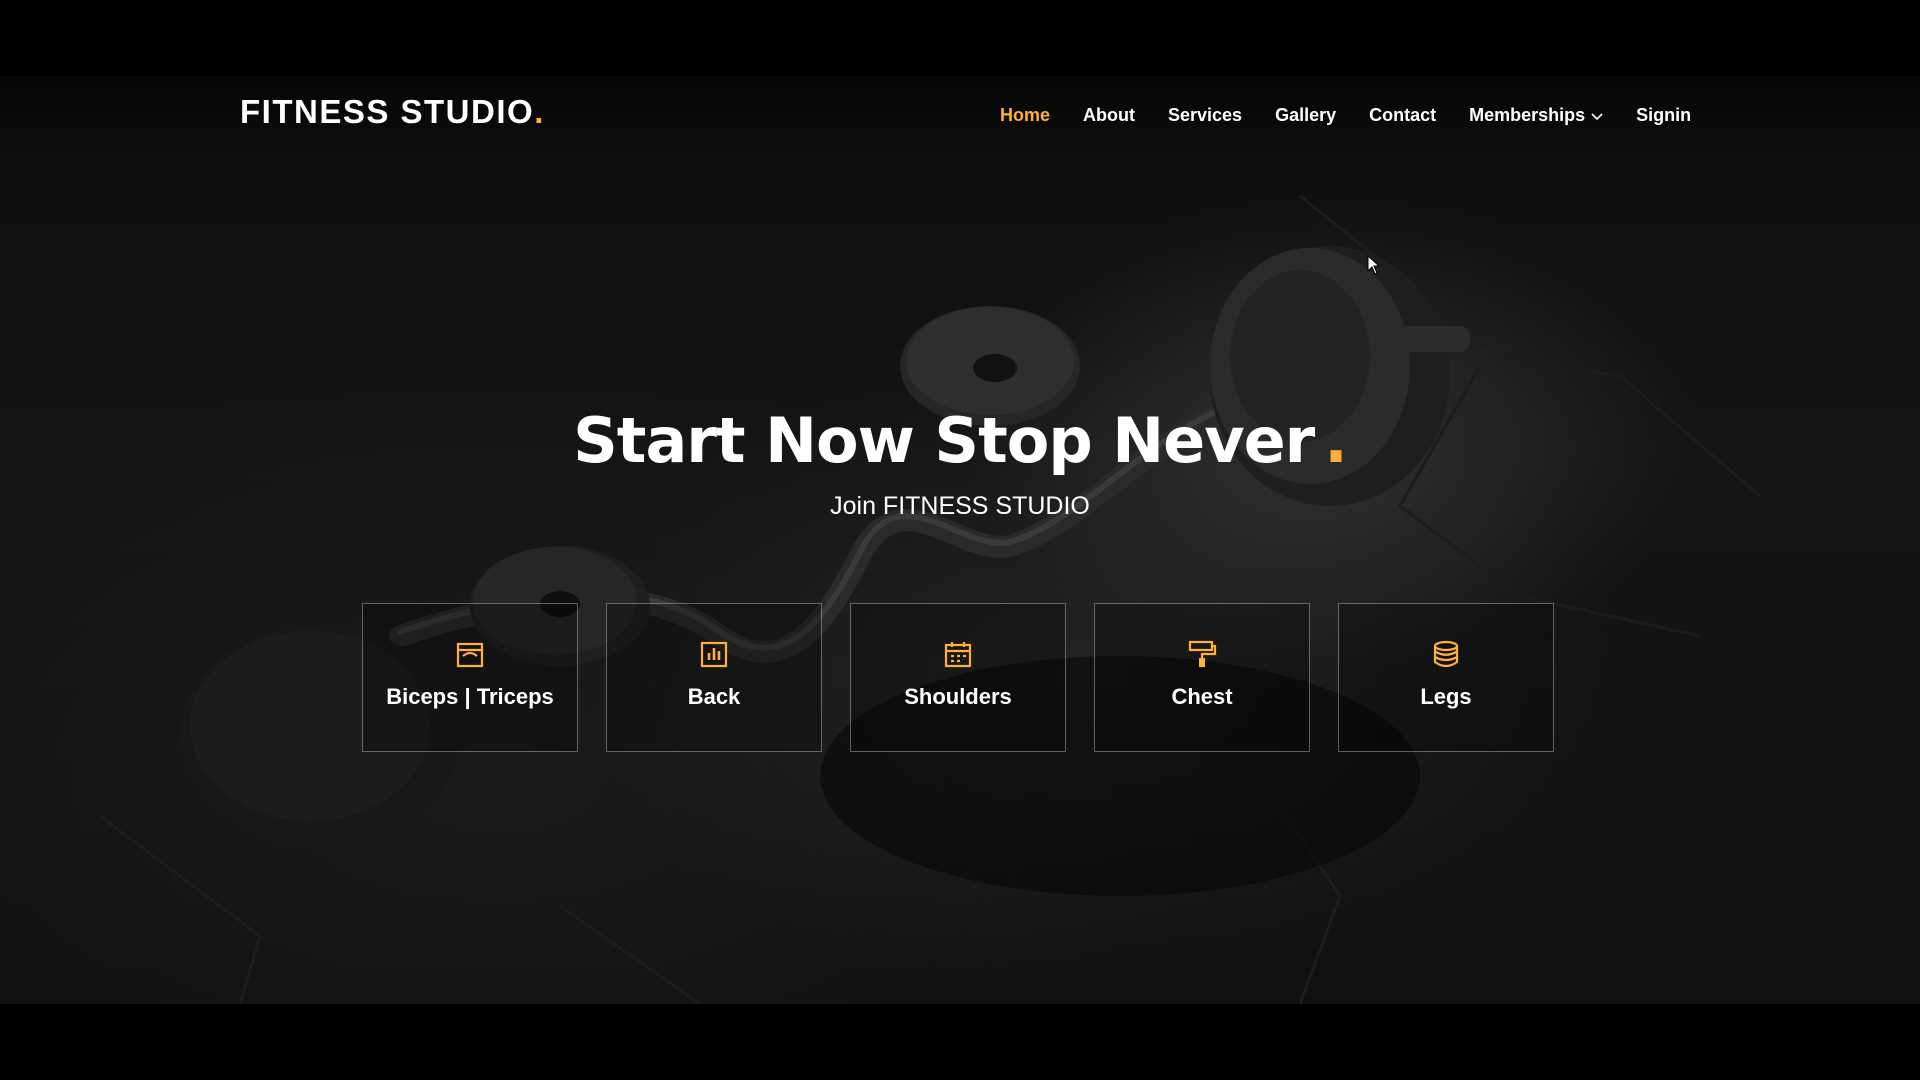 The width and height of the screenshot is (1920, 1080). Describe the element at coordinates (387, 111) in the screenshot. I see `brand-name: FITNESS STUDIO` at that location.